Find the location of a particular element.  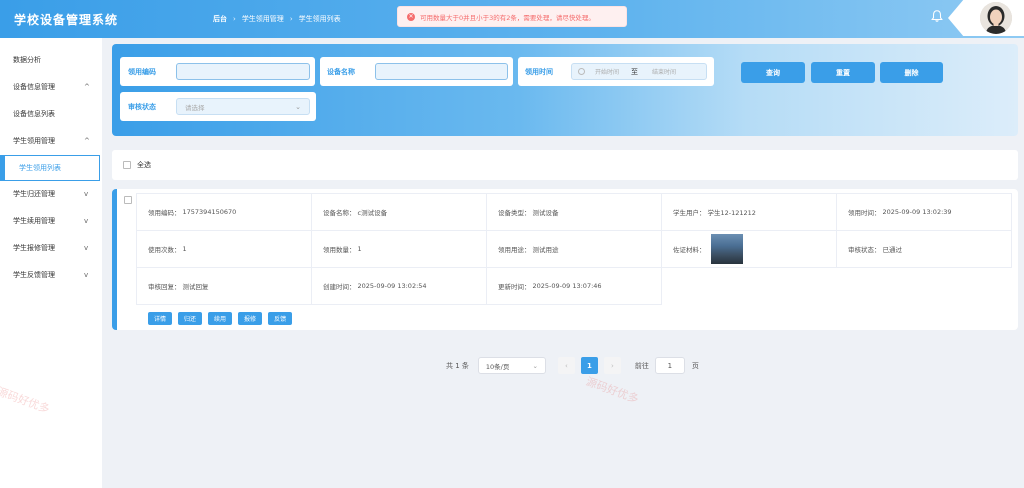

time-filter: 领用时间 开始时间 至 结束时间 is located at coordinates (616, 71).